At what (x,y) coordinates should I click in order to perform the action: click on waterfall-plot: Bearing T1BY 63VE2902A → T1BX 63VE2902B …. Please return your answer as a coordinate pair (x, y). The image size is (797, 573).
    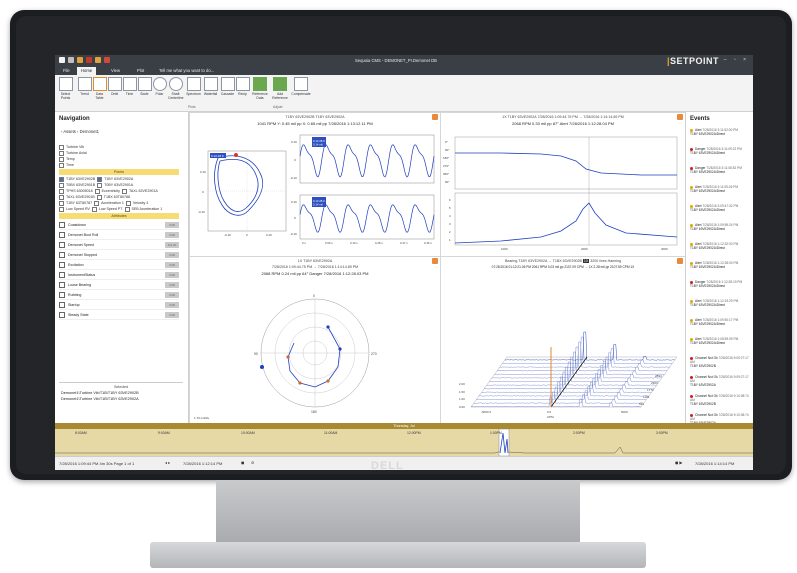
    Looking at the image, I should click on (563, 340).